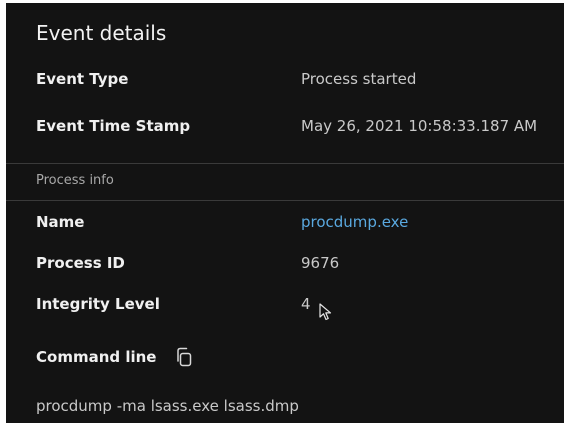 The image size is (570, 426). What do you see at coordinates (113, 126) in the screenshot?
I see `event-timestamp-label: Event Time Stamp` at bounding box center [113, 126].